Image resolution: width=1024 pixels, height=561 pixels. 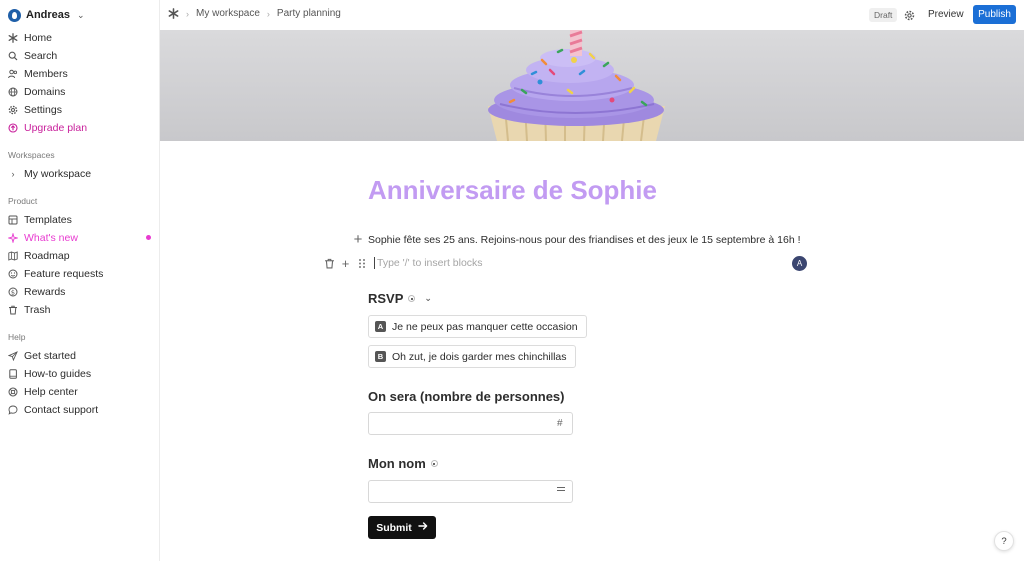 What do you see at coordinates (309, 13) in the screenshot?
I see `breadcrumb-page: Party planning` at bounding box center [309, 13].